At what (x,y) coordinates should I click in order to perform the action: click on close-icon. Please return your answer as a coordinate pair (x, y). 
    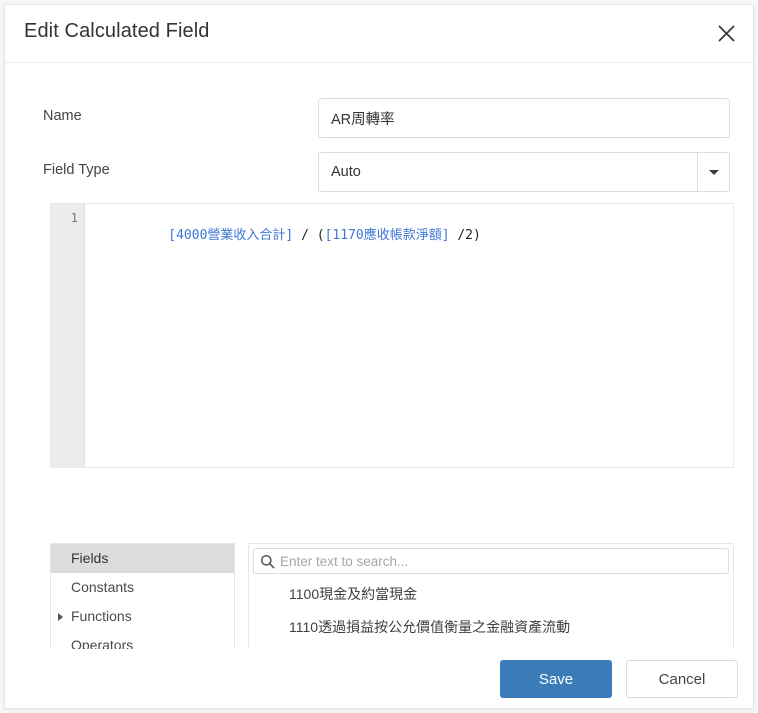
    Looking at the image, I should click on (726, 33).